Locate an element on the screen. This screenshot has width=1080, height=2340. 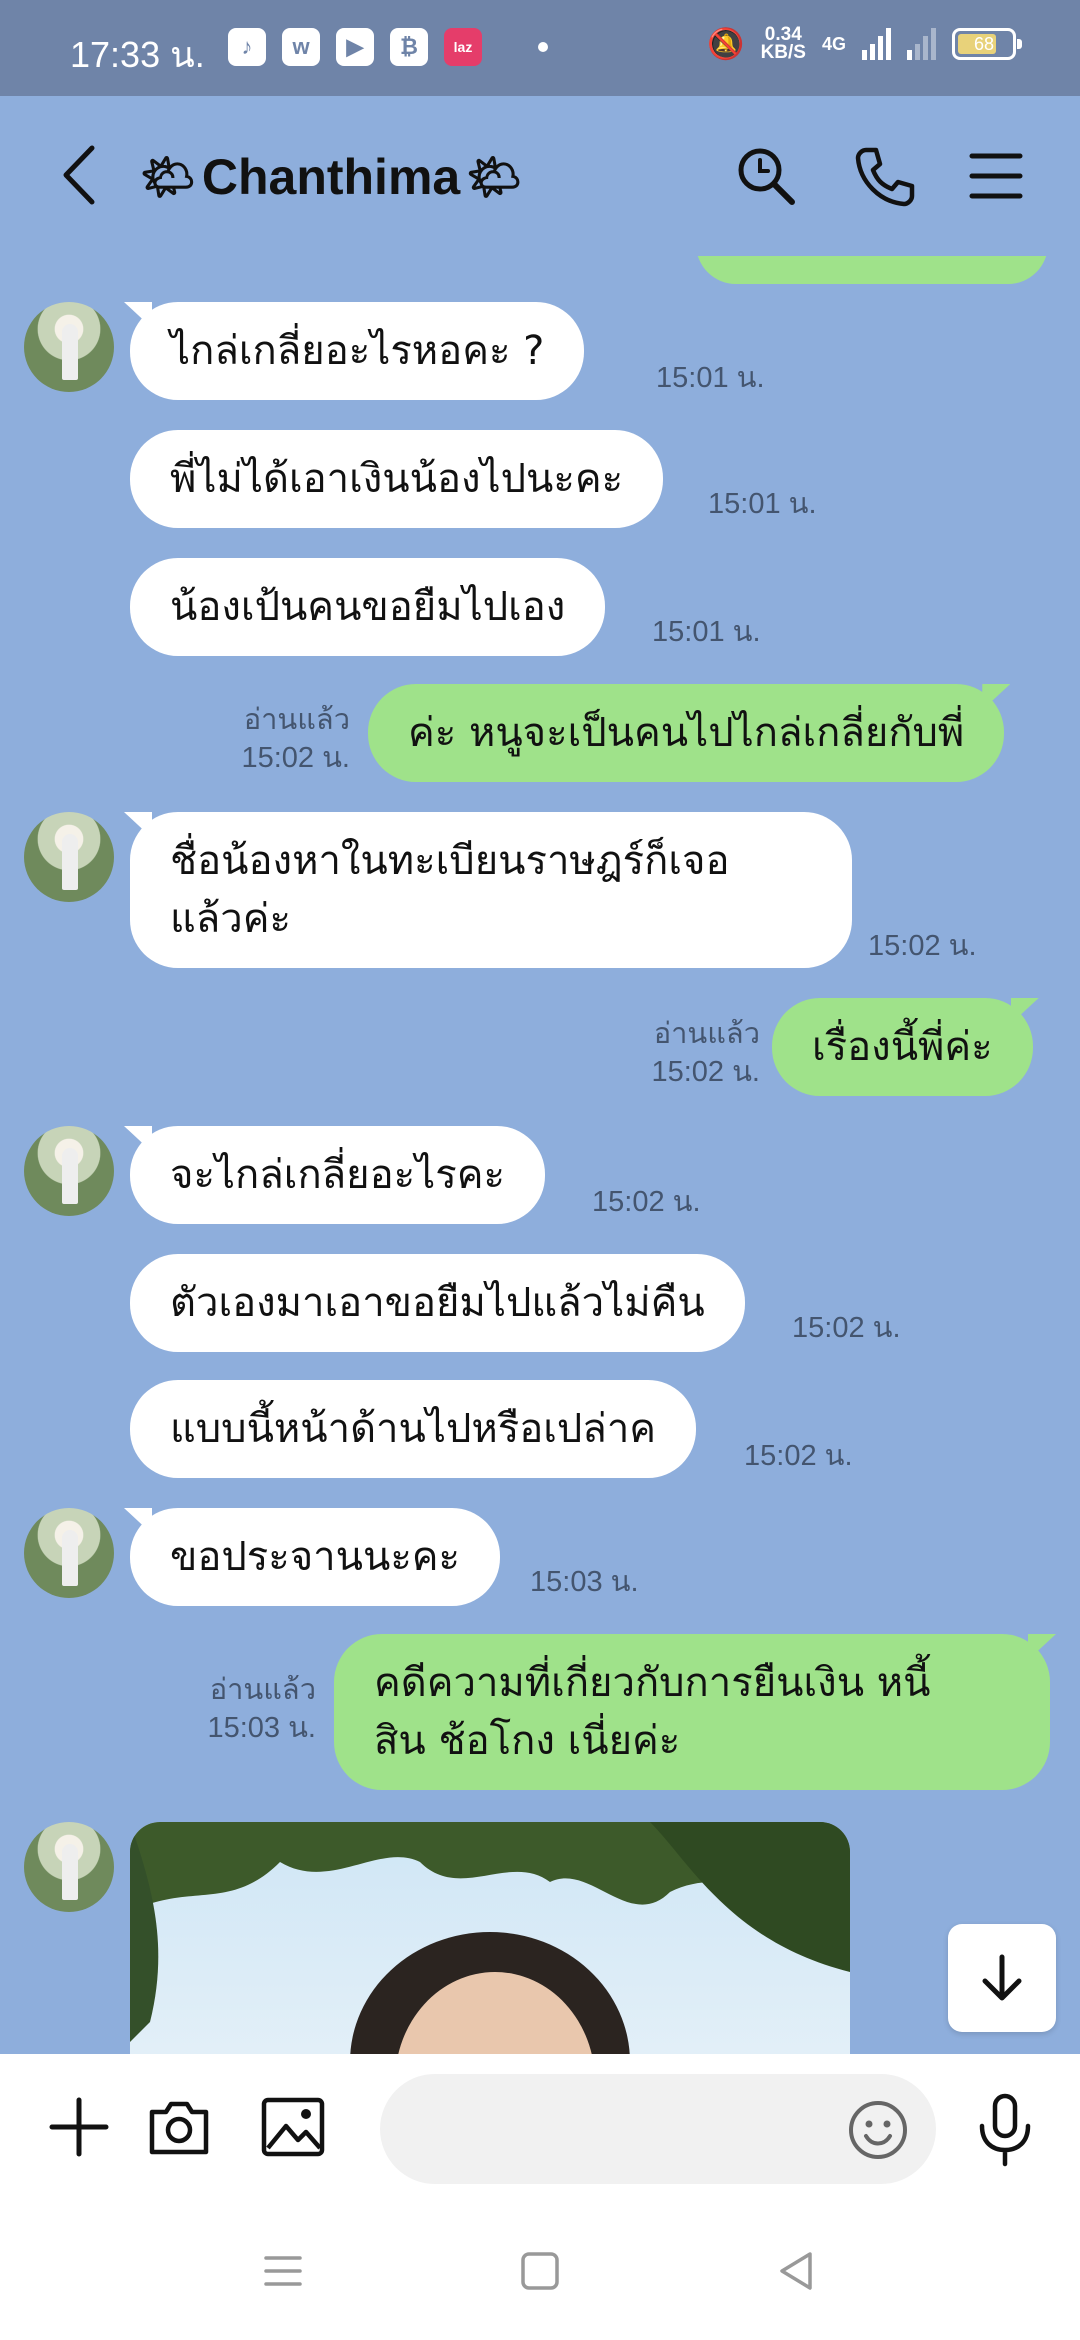
message-bubble-incoming: น้องเป้นคนขอยืมไปเอง is located at coordinates (368, 607).